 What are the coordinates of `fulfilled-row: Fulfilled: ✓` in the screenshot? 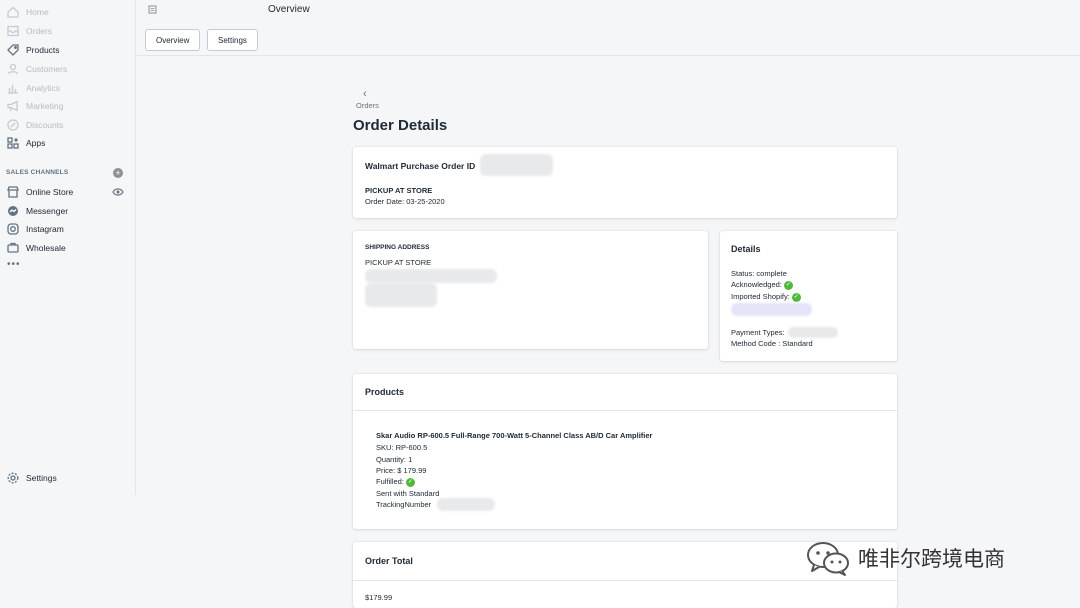 It's located at (395, 482).